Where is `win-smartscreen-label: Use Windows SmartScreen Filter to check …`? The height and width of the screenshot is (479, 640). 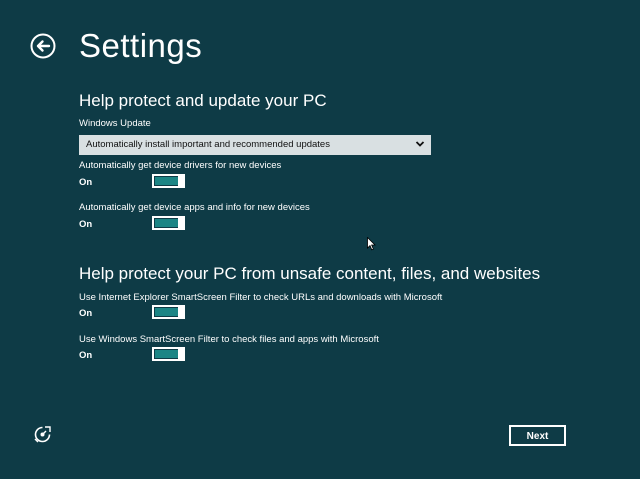 win-smartscreen-label: Use Windows SmartScreen Filter to check … is located at coordinates (229, 339).